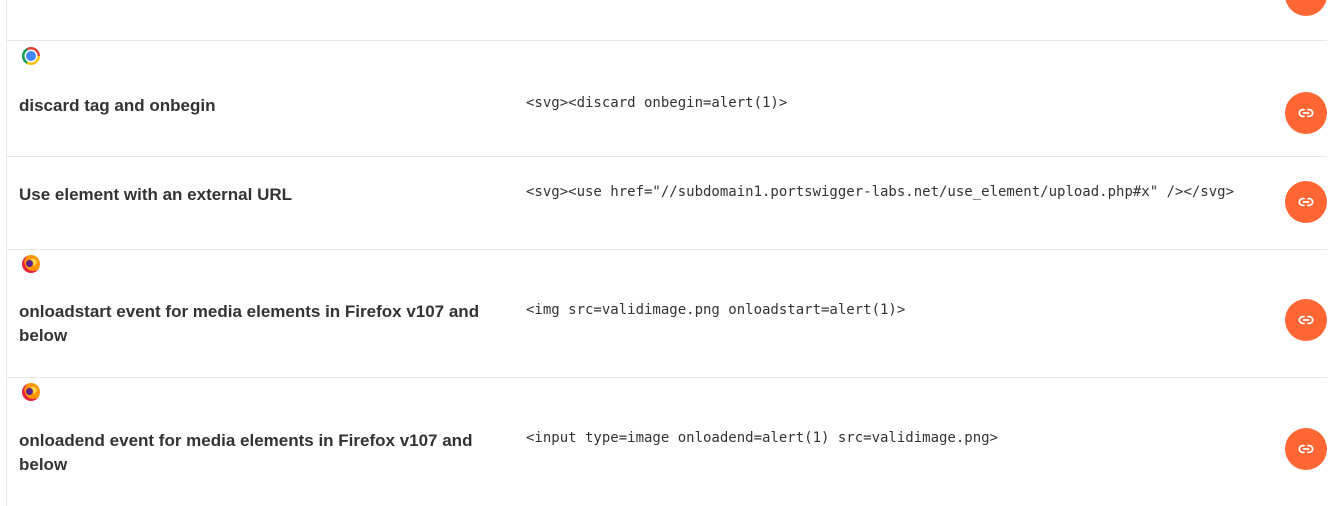 This screenshot has height=506, width=1340. I want to click on chrome-icon, so click(31, 56).